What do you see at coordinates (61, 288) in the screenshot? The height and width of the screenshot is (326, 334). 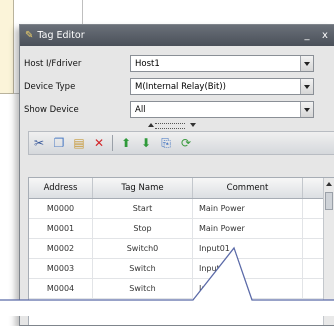 I see `address-cell: M0004` at bounding box center [61, 288].